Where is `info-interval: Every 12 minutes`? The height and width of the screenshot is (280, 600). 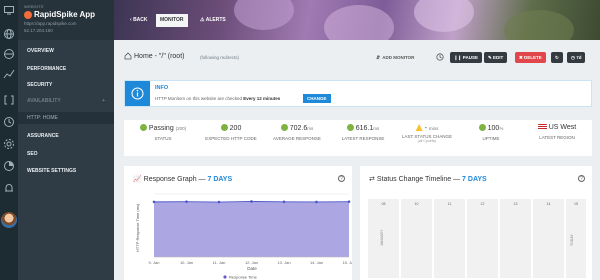 info-interval: Every 12 minutes is located at coordinates (262, 98).